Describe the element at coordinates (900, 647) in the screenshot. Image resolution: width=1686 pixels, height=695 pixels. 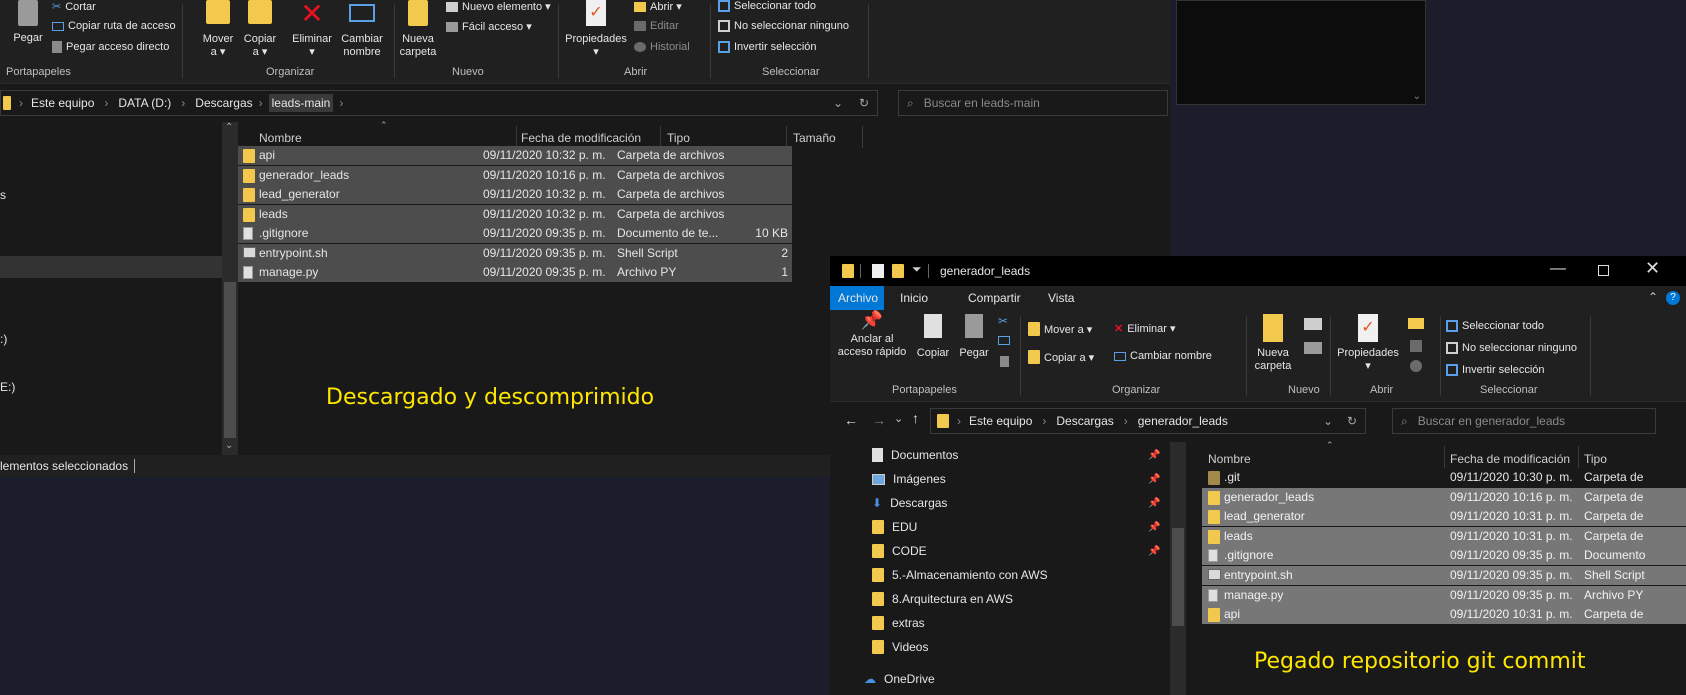
I see `nav-item: Videos` at that location.